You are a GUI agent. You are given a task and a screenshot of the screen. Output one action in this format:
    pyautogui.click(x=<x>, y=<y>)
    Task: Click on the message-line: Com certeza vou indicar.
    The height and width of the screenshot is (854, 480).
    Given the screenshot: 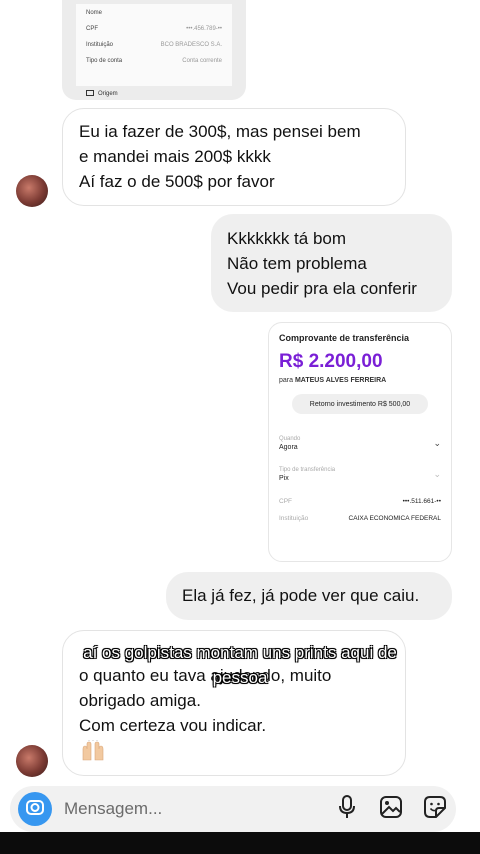 What is the action you would take?
    pyautogui.click(x=173, y=725)
    